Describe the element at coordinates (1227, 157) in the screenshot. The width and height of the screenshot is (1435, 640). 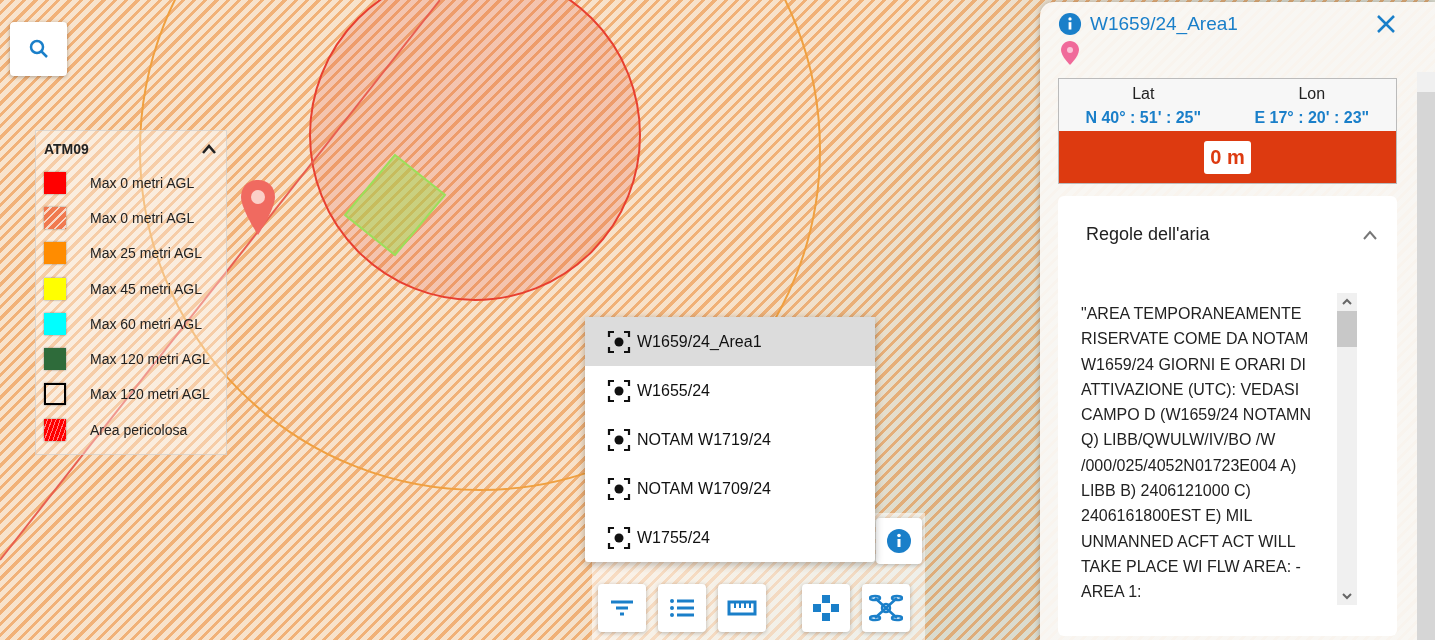
I see `altitude-value: 0 m` at that location.